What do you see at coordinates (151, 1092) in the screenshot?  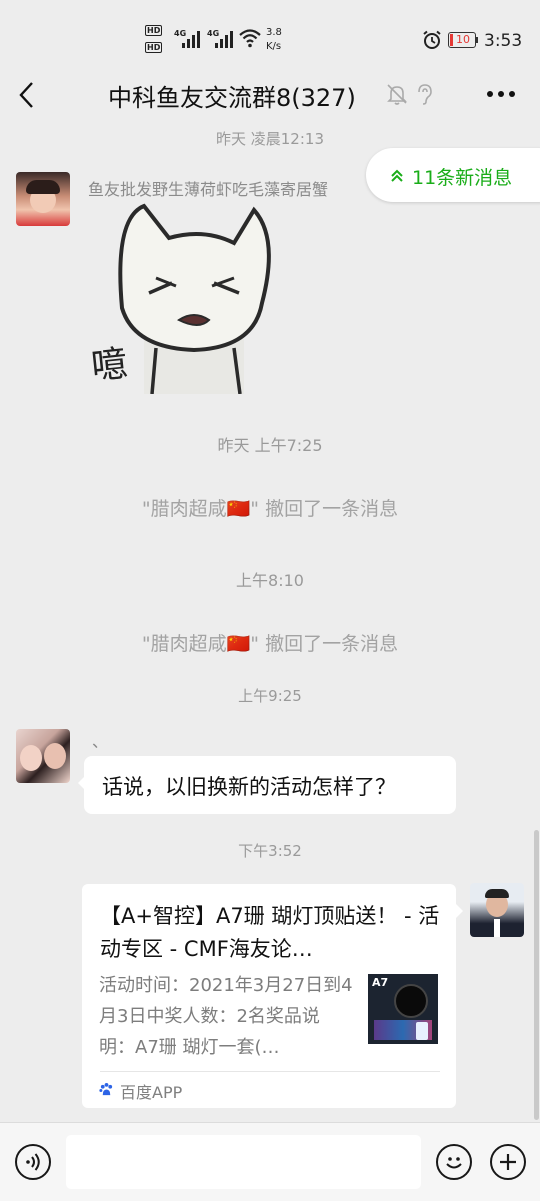 I see `link-card-source: 百度APP` at bounding box center [151, 1092].